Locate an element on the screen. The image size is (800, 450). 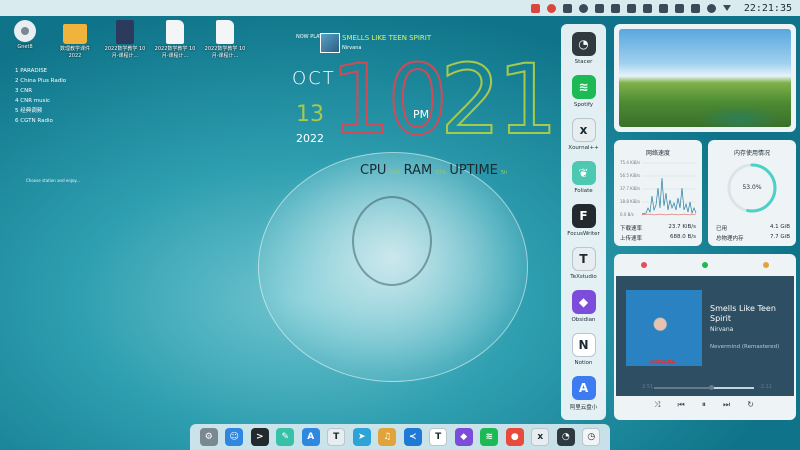
app-launcher-item: F FocusWriter is located at coordinates (583, 220).